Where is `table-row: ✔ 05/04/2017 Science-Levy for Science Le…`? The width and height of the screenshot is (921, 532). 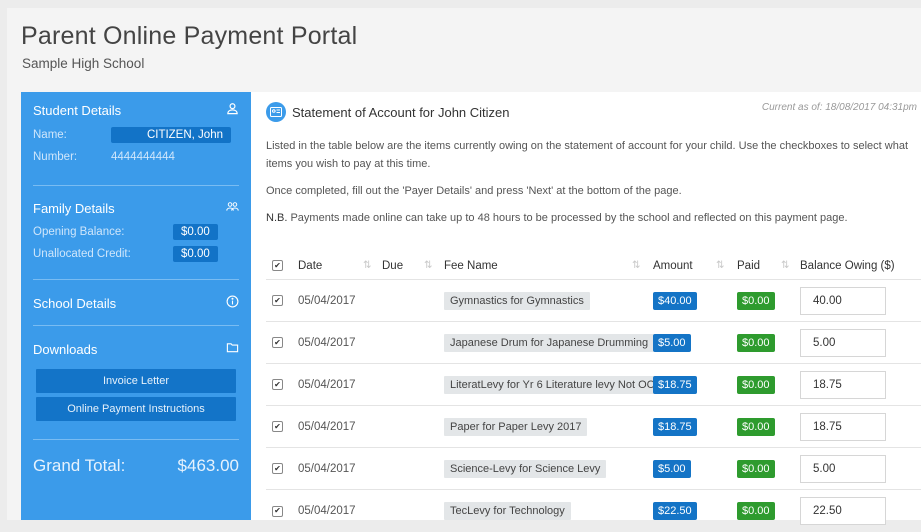 table-row: ✔ 05/04/2017 Science-Levy for Science Le… is located at coordinates (593, 469).